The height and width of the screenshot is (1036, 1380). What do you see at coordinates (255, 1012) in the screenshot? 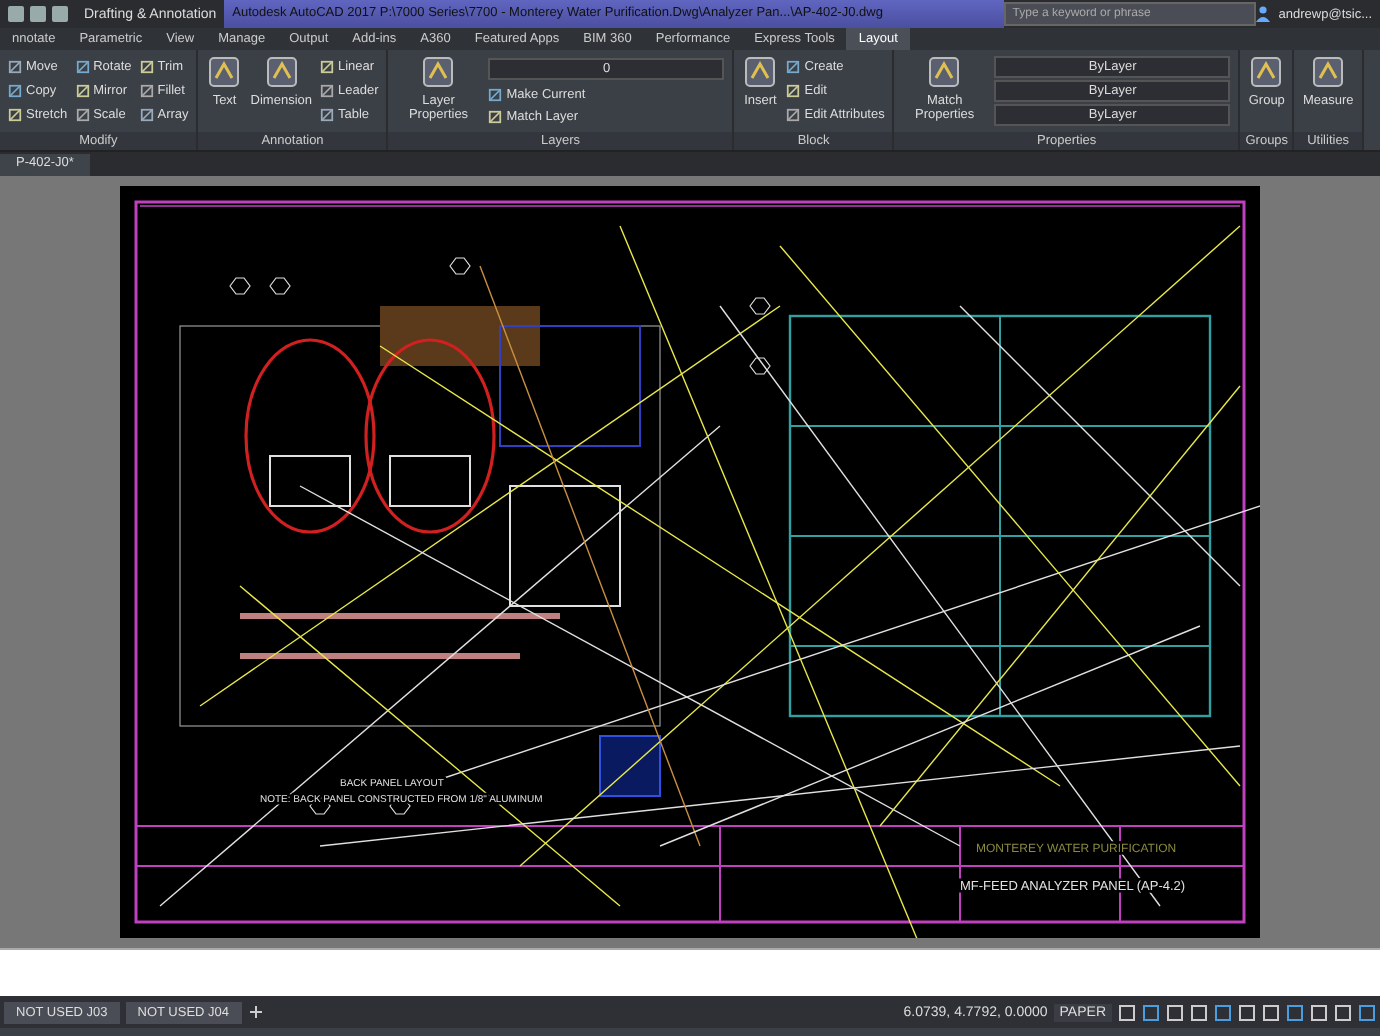
I see `add-icon` at bounding box center [255, 1012].